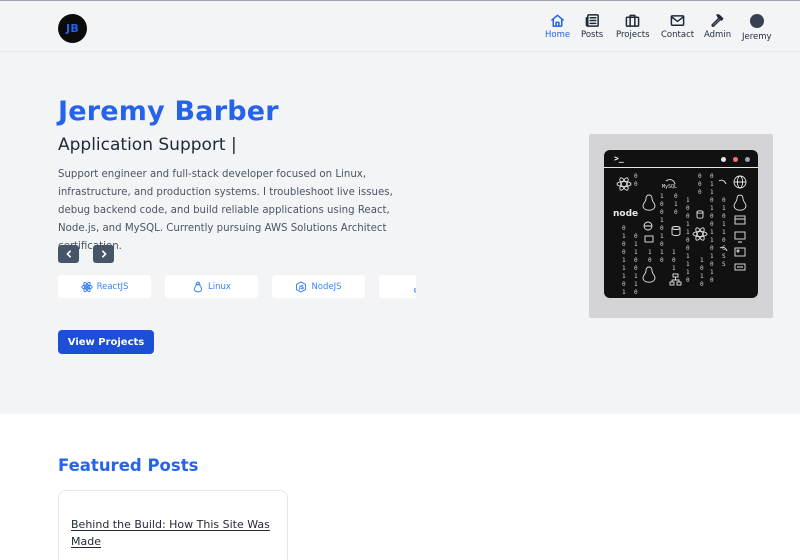  Describe the element at coordinates (557, 20) in the screenshot. I see `home-icon` at that location.